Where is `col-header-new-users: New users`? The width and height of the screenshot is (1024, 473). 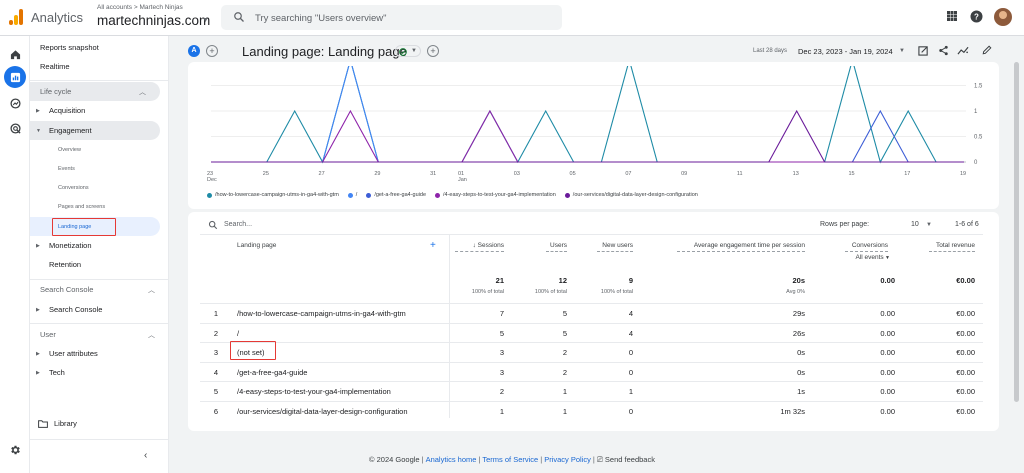
col-header-new-users: New users is located at coordinates (606, 245).